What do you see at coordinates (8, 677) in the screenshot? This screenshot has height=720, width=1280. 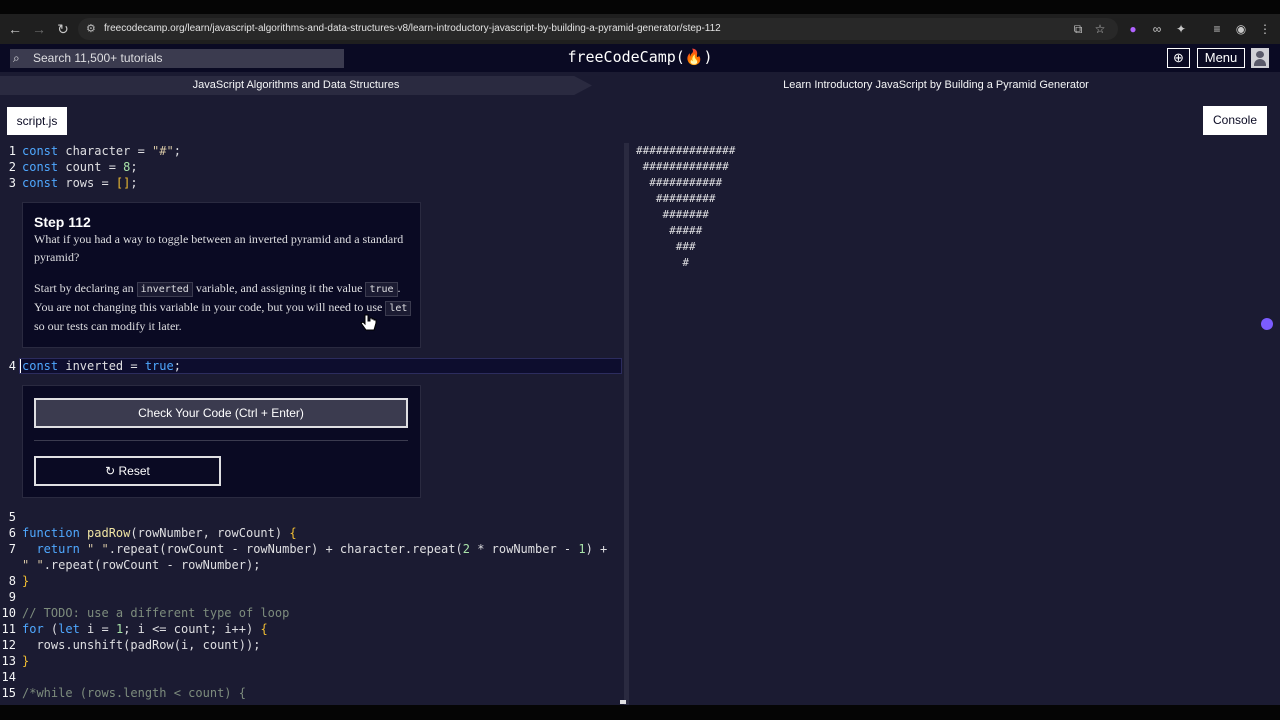 I see `line-number: 14` at bounding box center [8, 677].